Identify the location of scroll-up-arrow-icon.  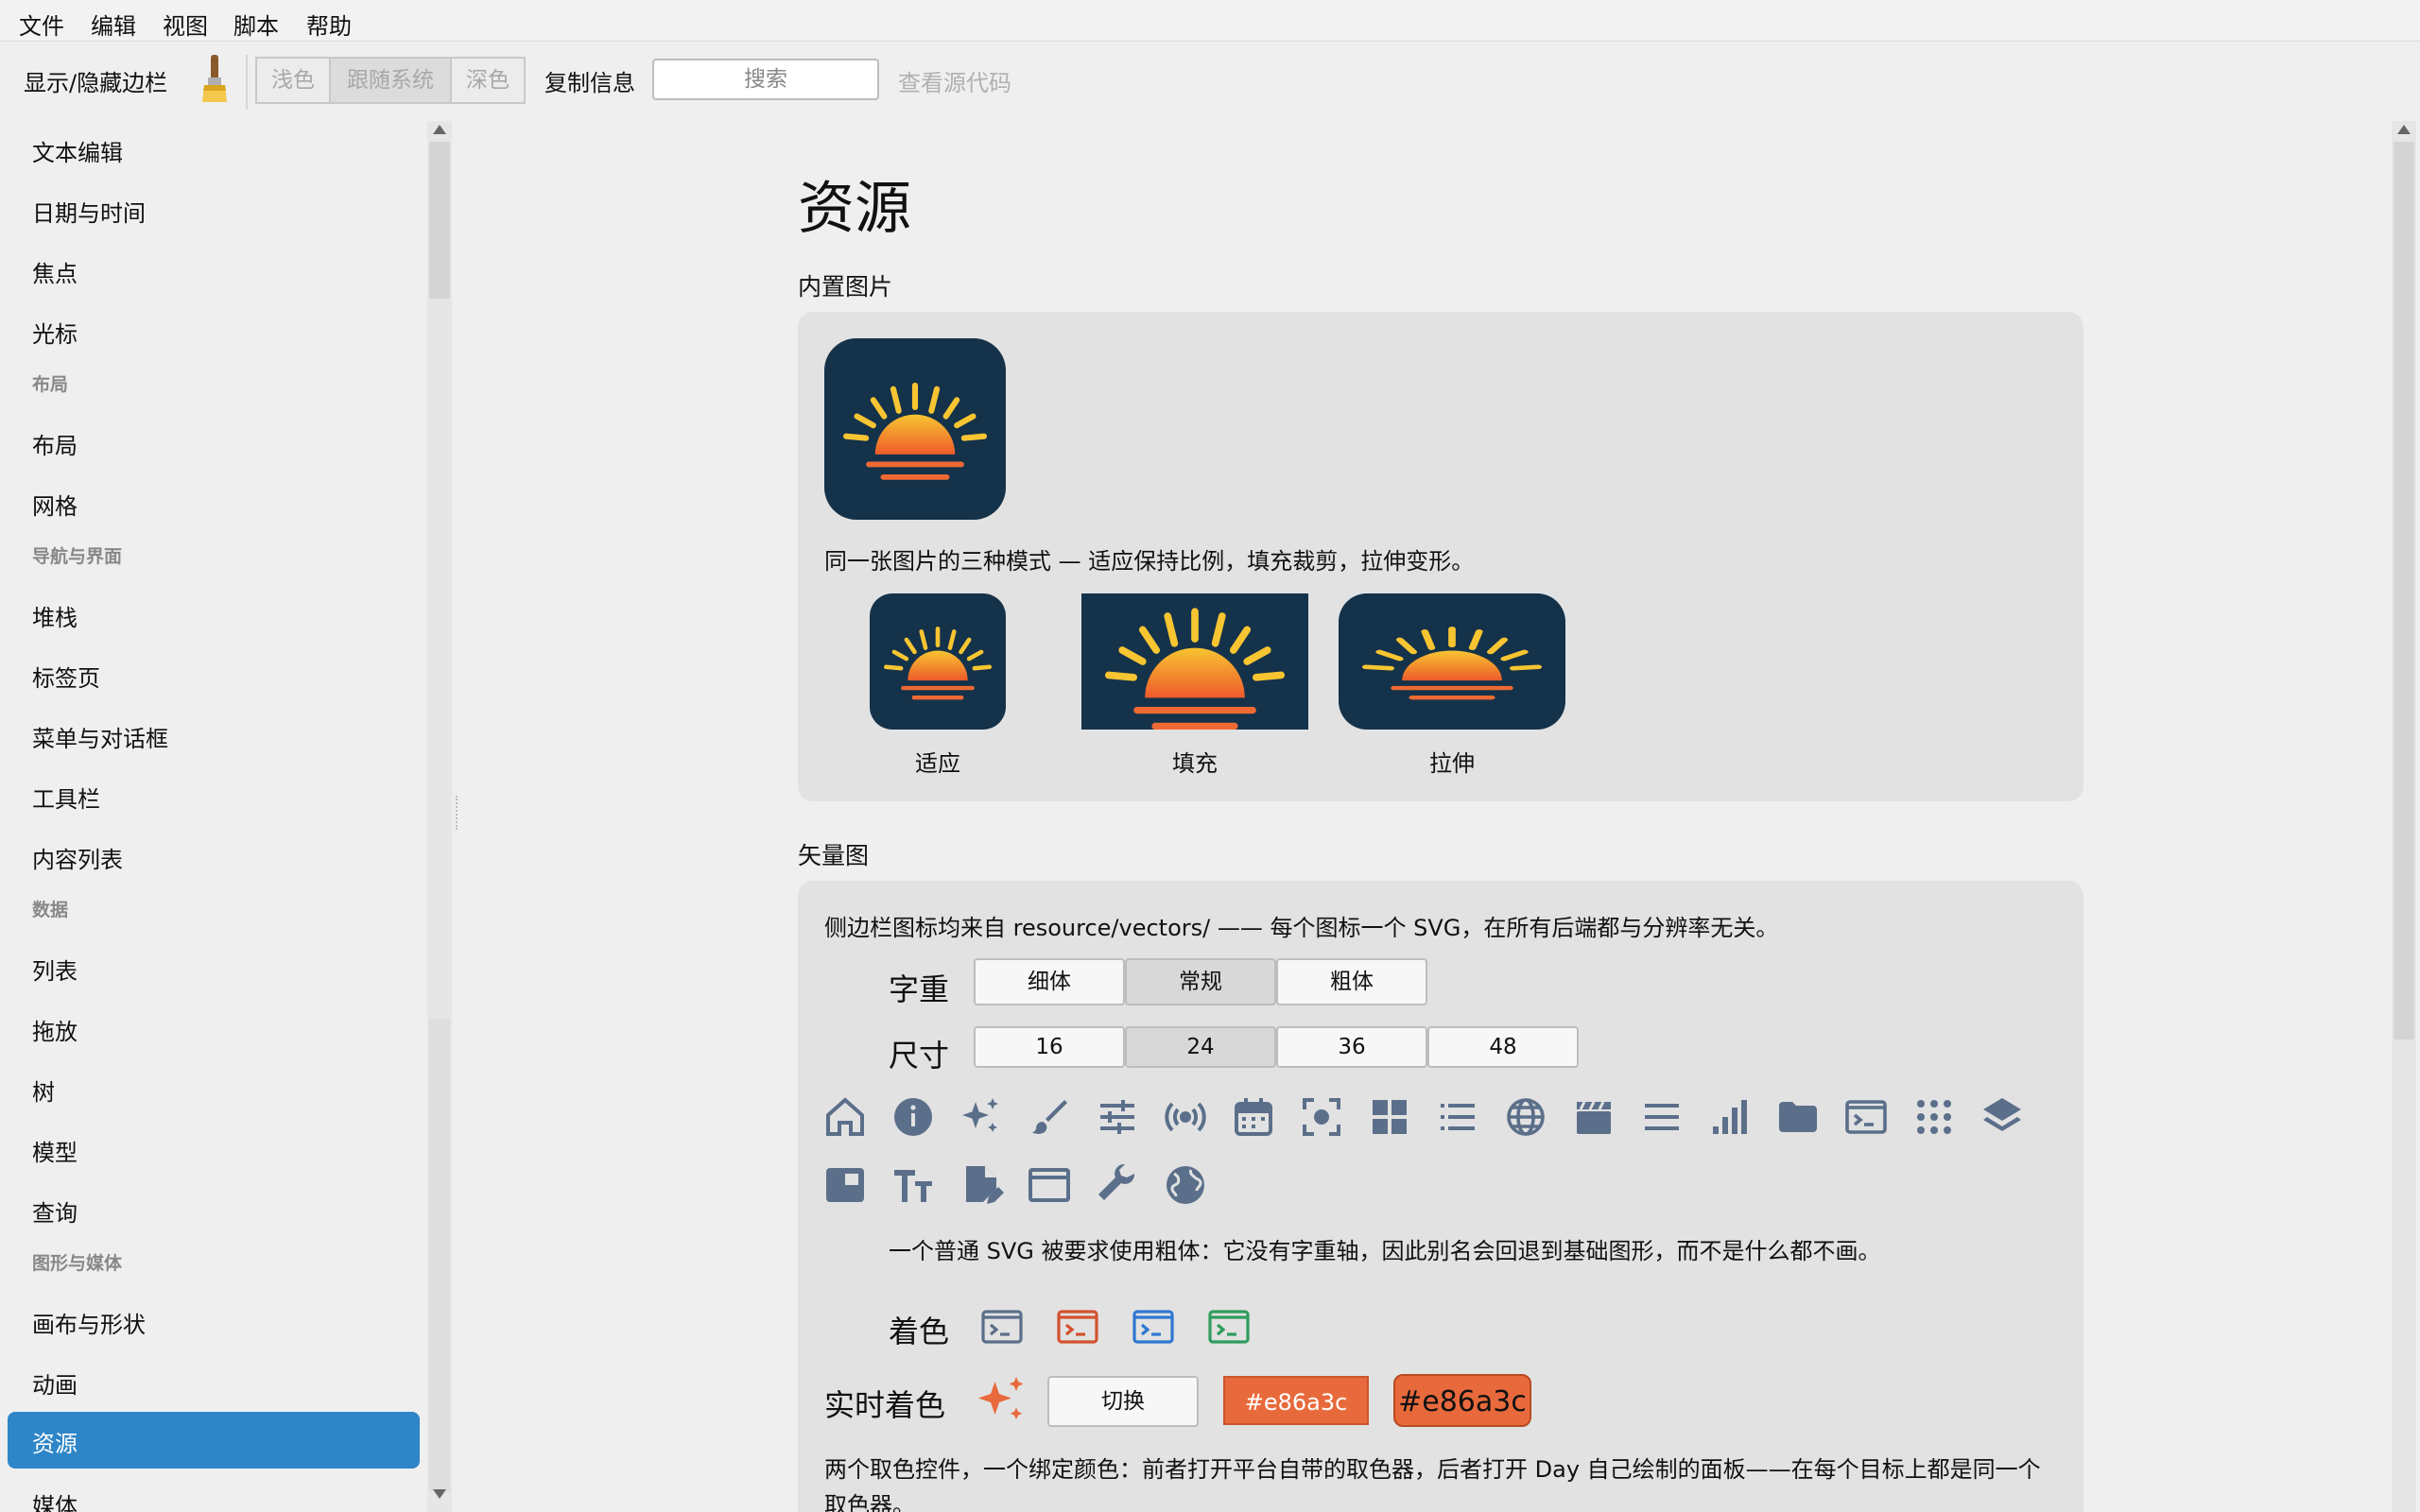
(439, 129).